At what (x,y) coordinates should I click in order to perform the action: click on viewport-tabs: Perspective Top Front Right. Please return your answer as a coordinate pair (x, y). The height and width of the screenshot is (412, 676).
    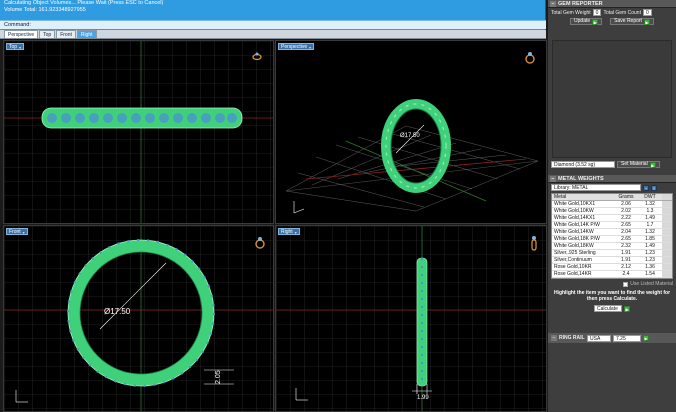
    Looking at the image, I should click on (273, 34).